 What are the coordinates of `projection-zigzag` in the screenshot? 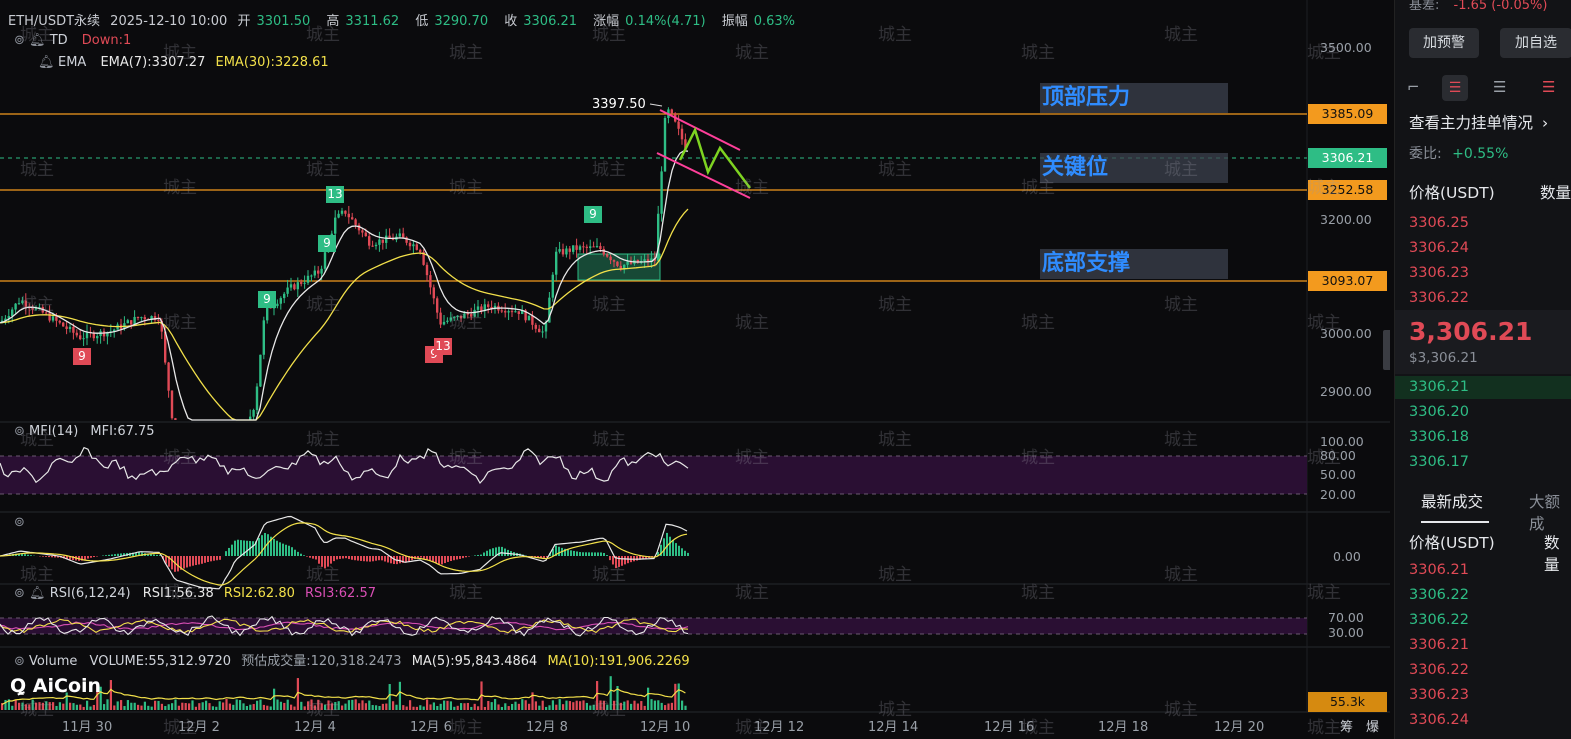 It's located at (714, 157).